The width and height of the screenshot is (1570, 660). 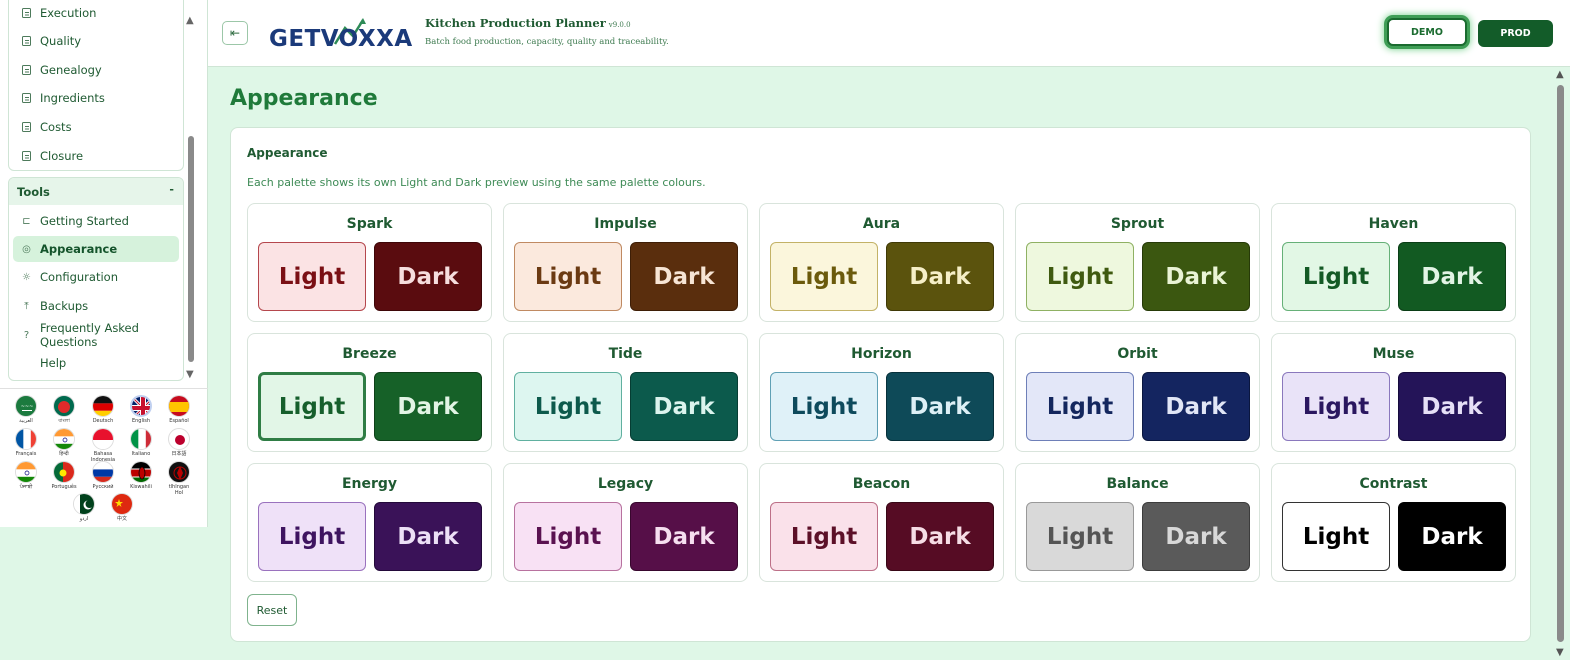 I want to click on card-title: Appearance, so click(x=287, y=153).